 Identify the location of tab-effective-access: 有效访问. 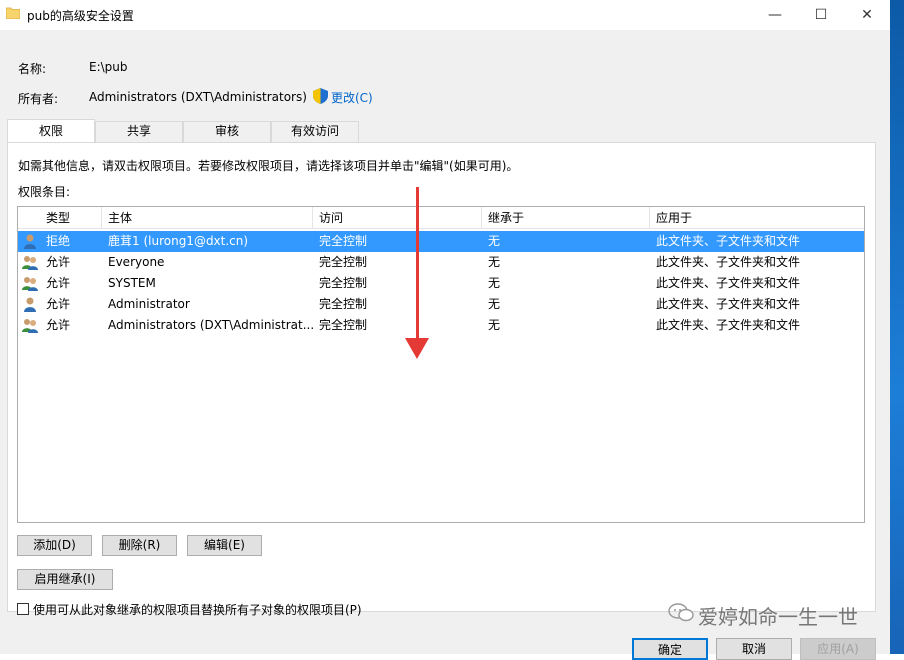
(315, 131).